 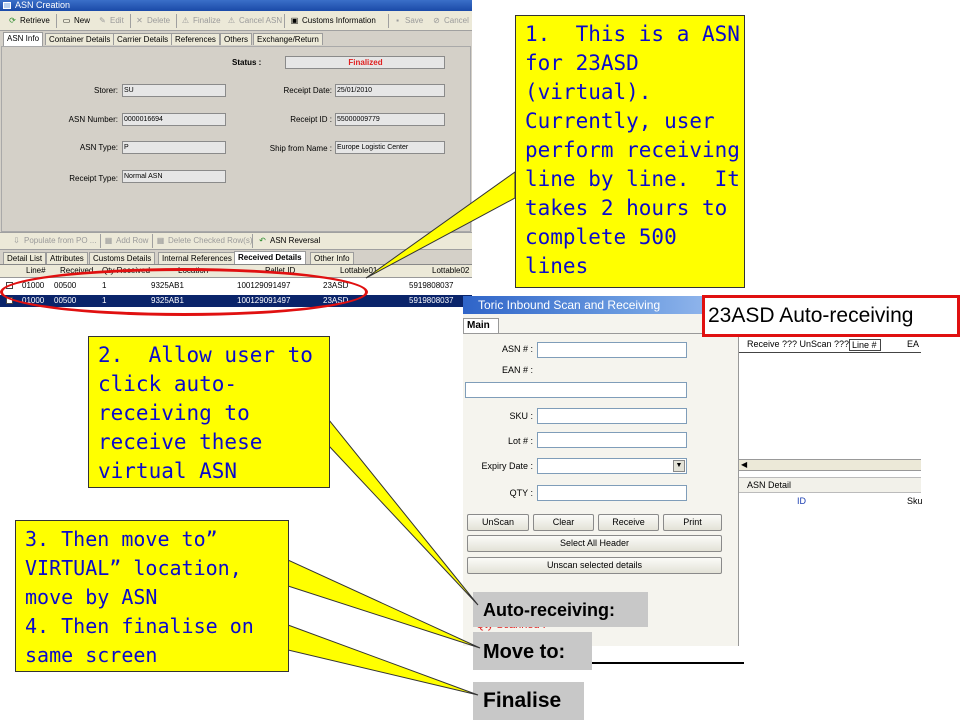 What do you see at coordinates (174, 413) in the screenshot?
I see `callout-line: receiving to` at bounding box center [174, 413].